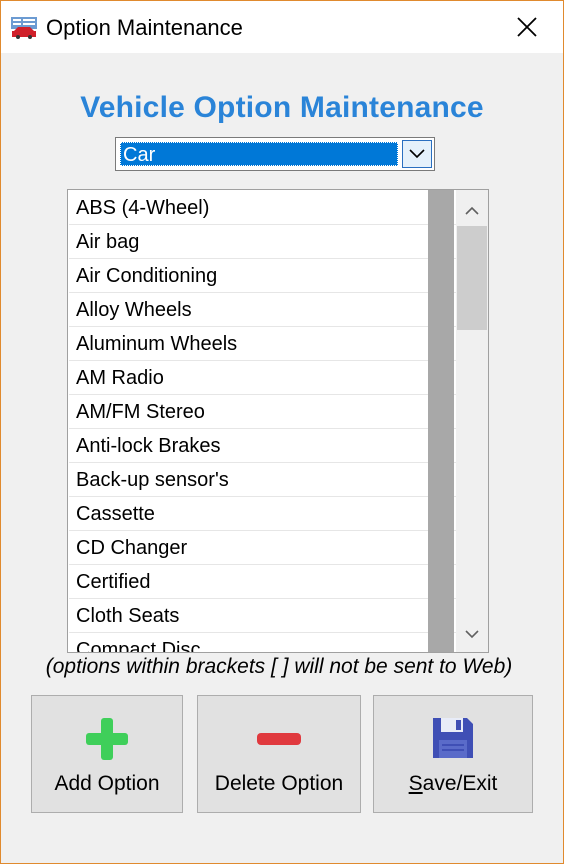  What do you see at coordinates (415, 783) in the screenshot?
I see `save-exit-mnemonic: S` at bounding box center [415, 783].